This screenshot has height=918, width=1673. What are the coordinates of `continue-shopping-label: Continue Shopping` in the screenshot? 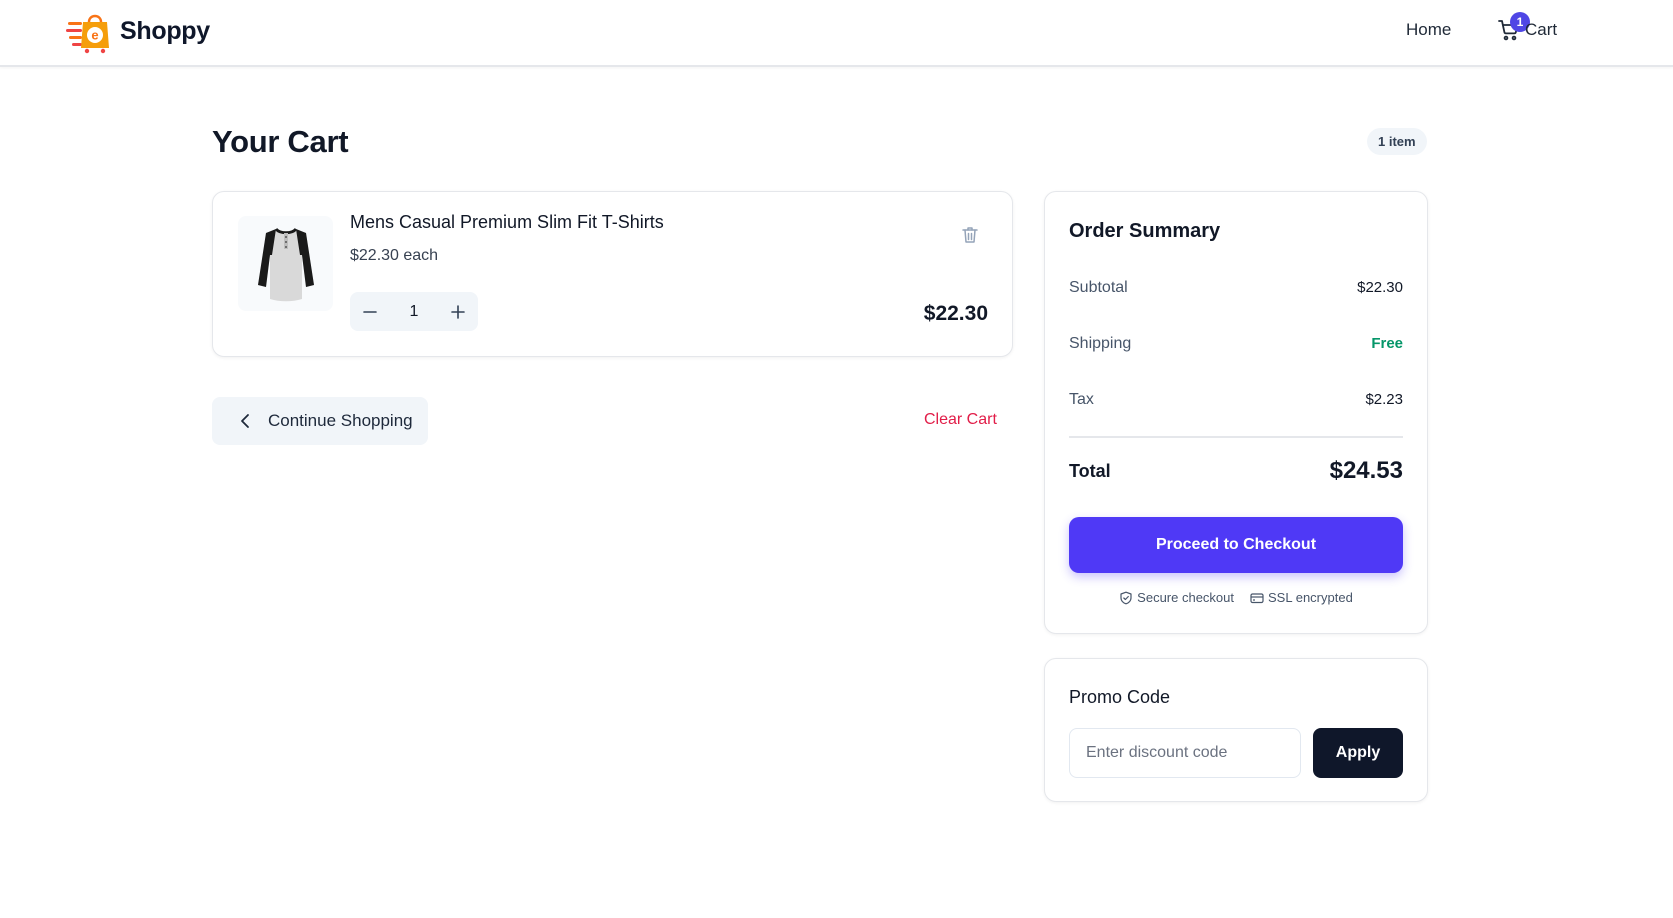 It's located at (340, 420).